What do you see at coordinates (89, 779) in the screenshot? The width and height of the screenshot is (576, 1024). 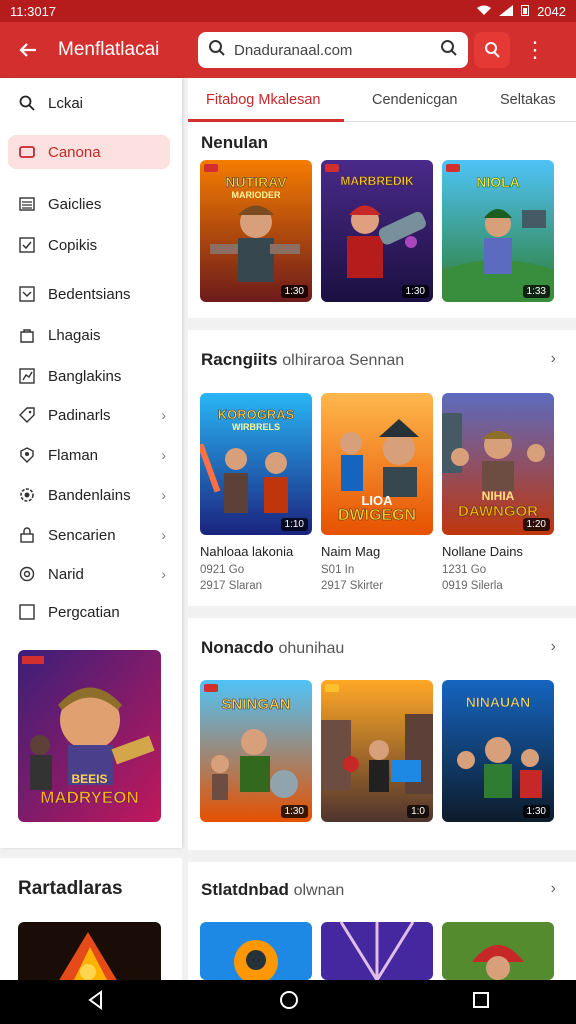 I see `promo-title-line1: BEEIS` at bounding box center [89, 779].